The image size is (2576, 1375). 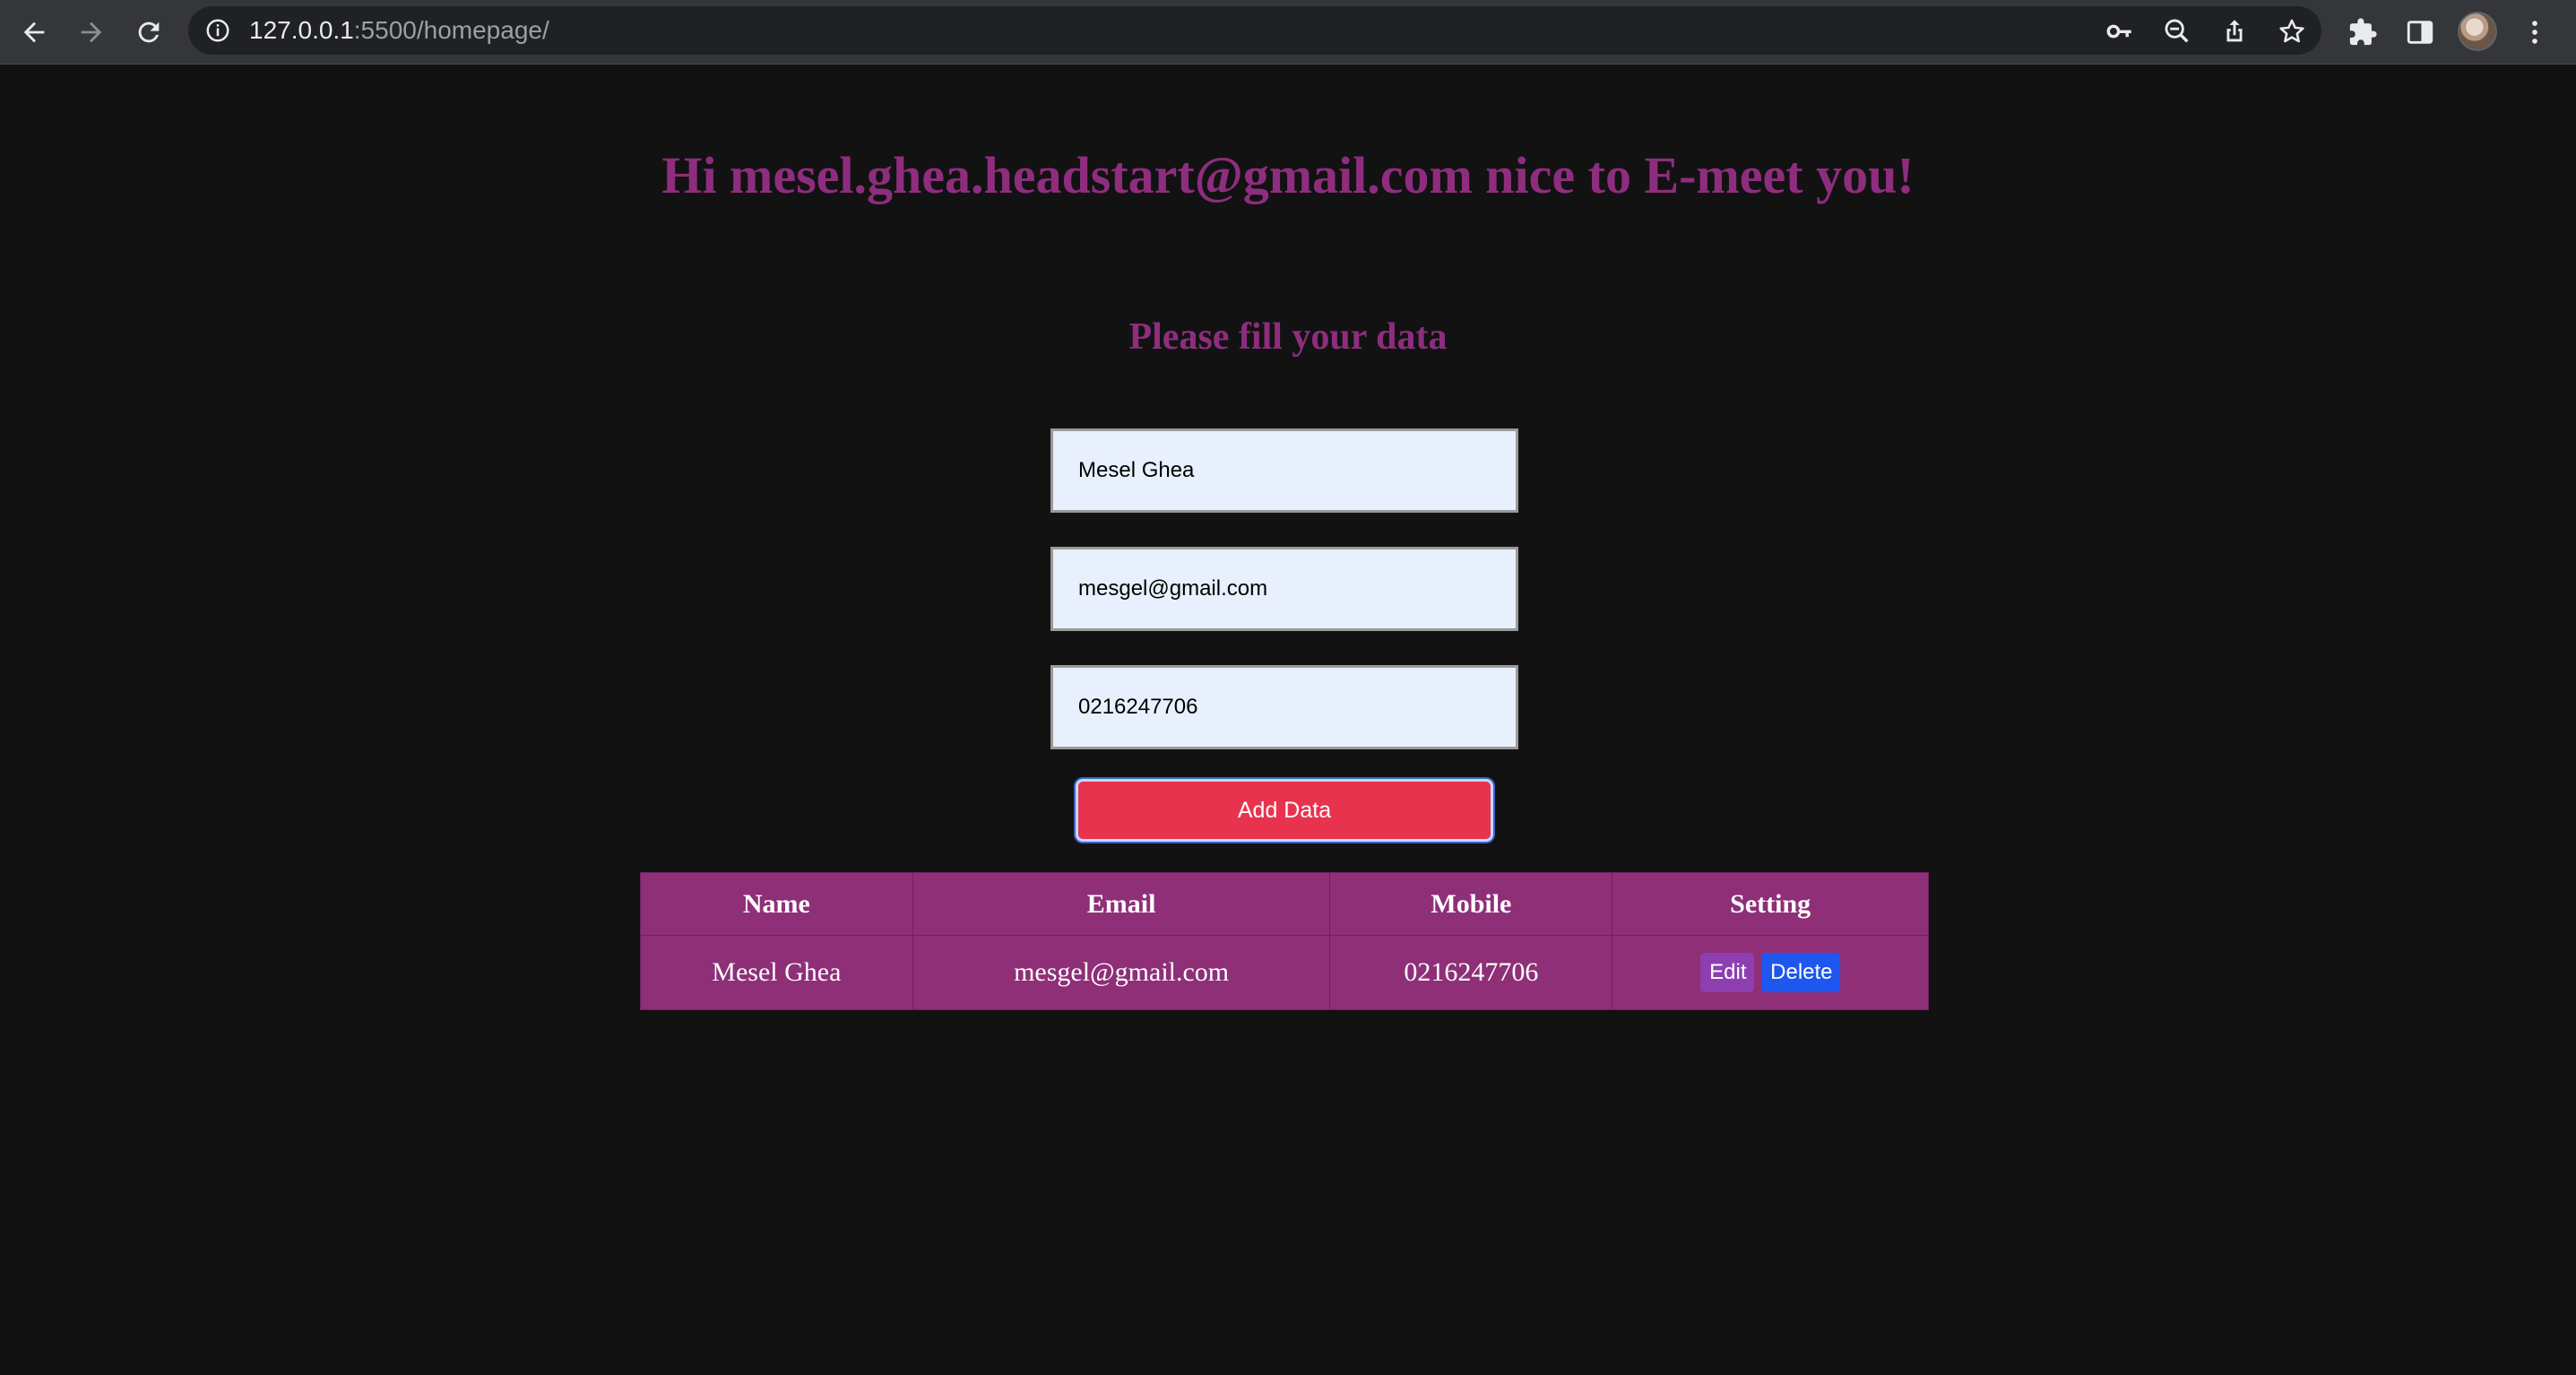 What do you see at coordinates (1727, 972) in the screenshot?
I see `edit-button: Edit` at bounding box center [1727, 972].